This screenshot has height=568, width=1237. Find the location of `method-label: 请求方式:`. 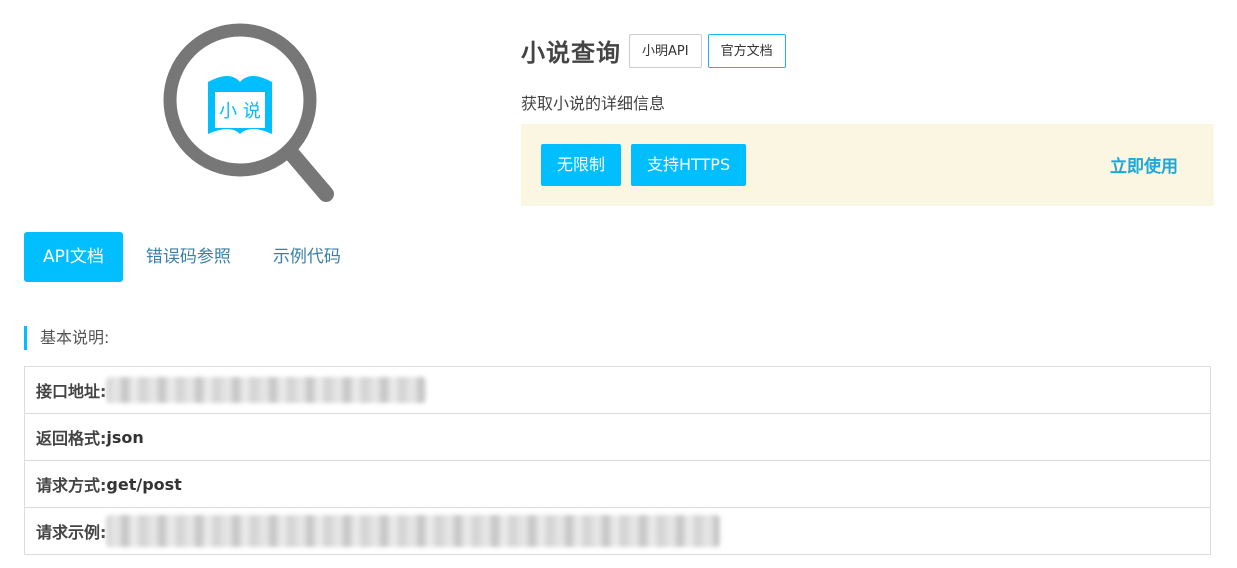

method-label: 请求方式: is located at coordinates (71, 485).